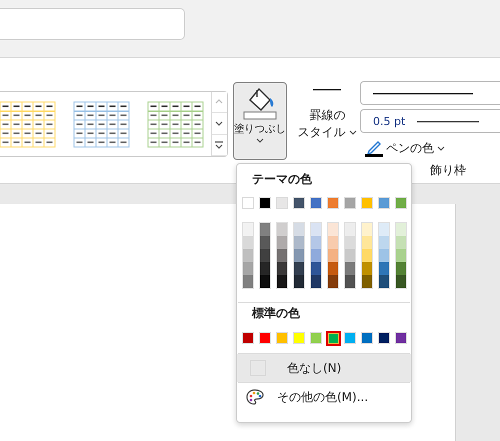  What do you see at coordinates (255, 397) in the screenshot?
I see `palette-icon` at bounding box center [255, 397].